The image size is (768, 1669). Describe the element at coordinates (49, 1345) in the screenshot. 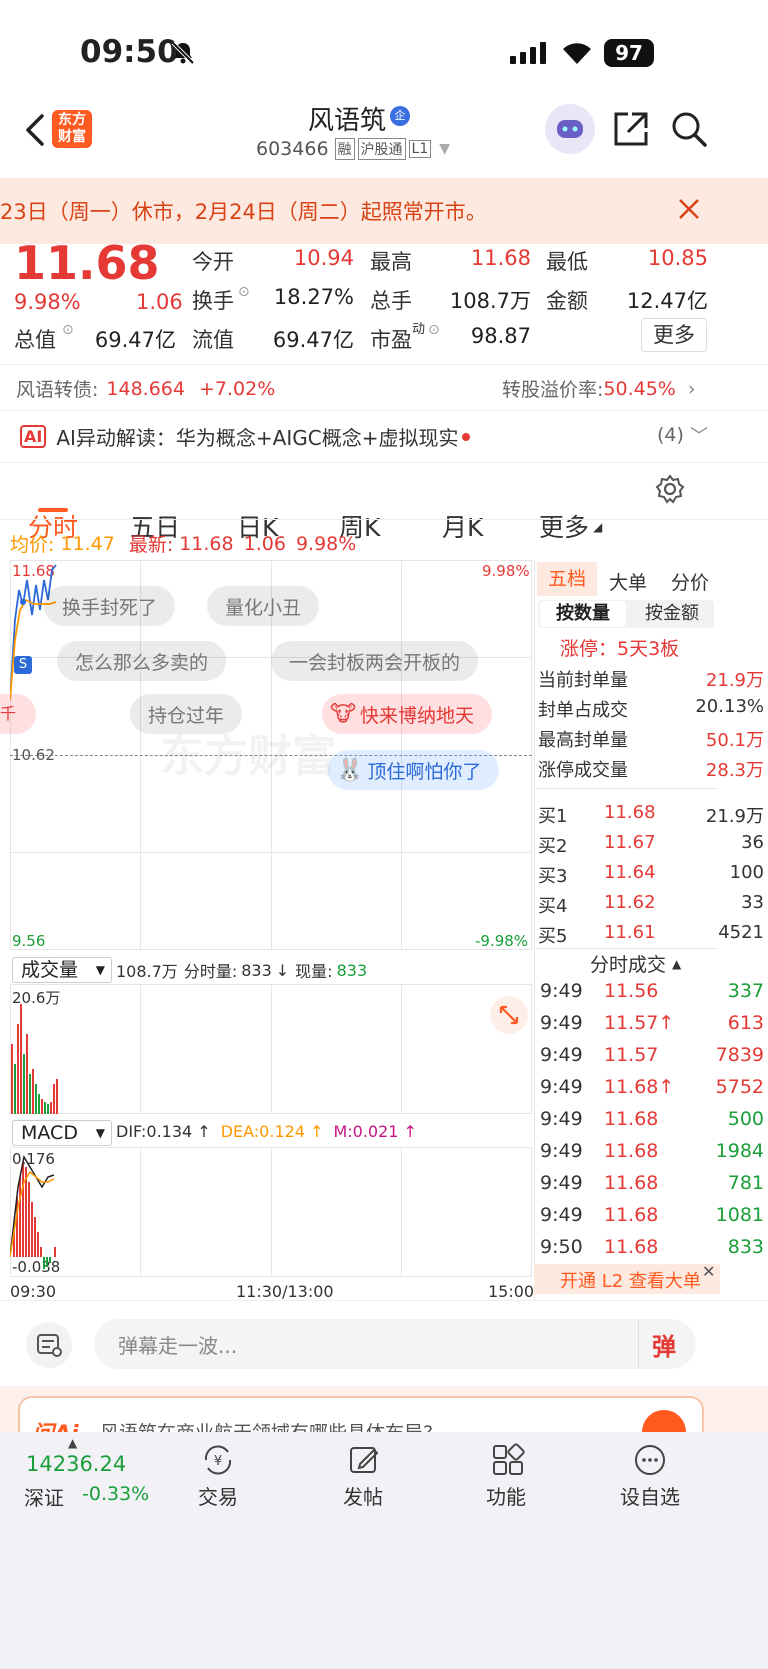

I see `danmu-settings-icon` at that location.